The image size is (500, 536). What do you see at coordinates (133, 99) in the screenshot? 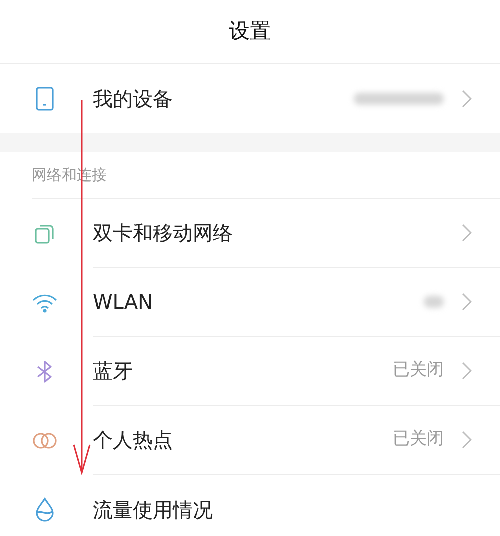
I see `row-label: 我的设备` at bounding box center [133, 99].